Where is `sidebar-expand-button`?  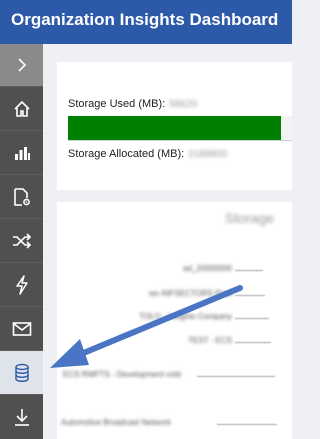
sidebar-expand-button is located at coordinates (21, 65).